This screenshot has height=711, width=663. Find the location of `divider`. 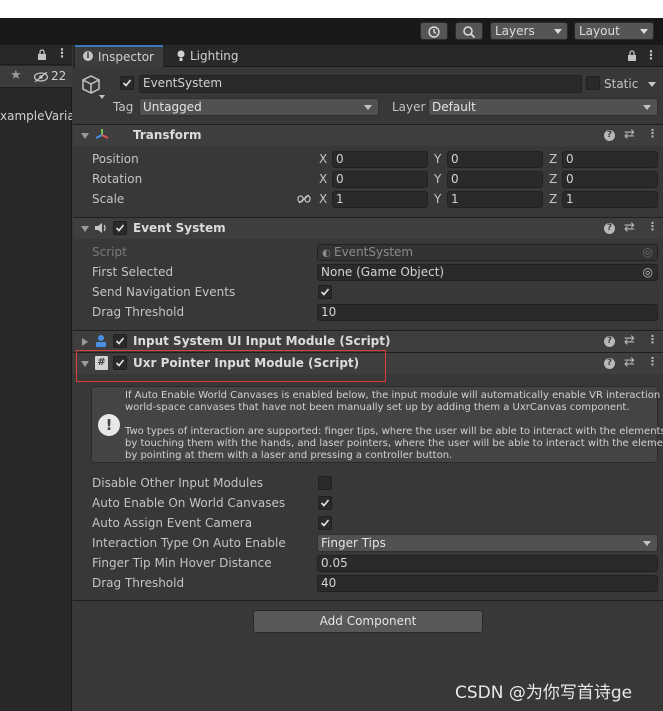

divider is located at coordinates (368, 600).